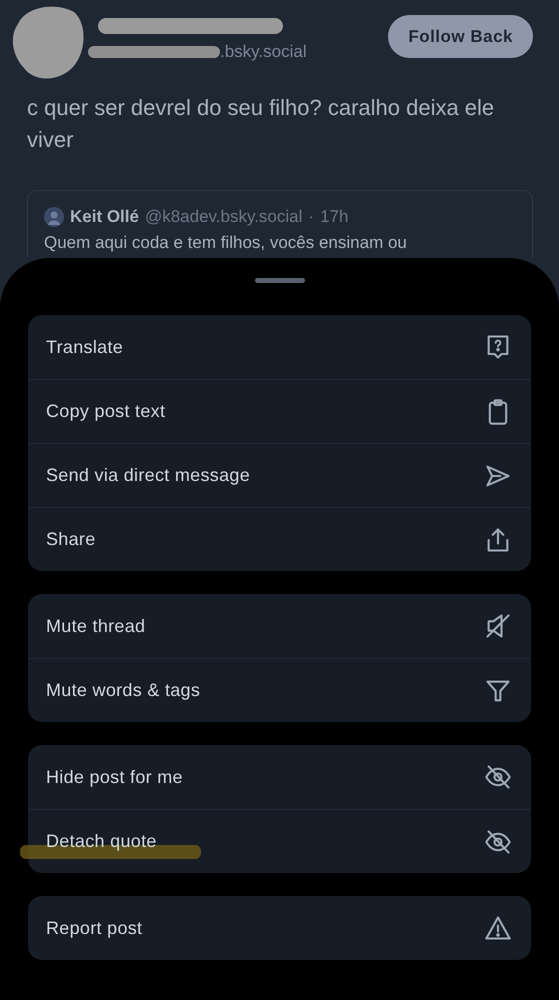 The height and width of the screenshot is (1000, 559). What do you see at coordinates (226, 243) in the screenshot?
I see `quote-text: Quem aqui coda e tem filhos, vocês ensinam ou` at bounding box center [226, 243].